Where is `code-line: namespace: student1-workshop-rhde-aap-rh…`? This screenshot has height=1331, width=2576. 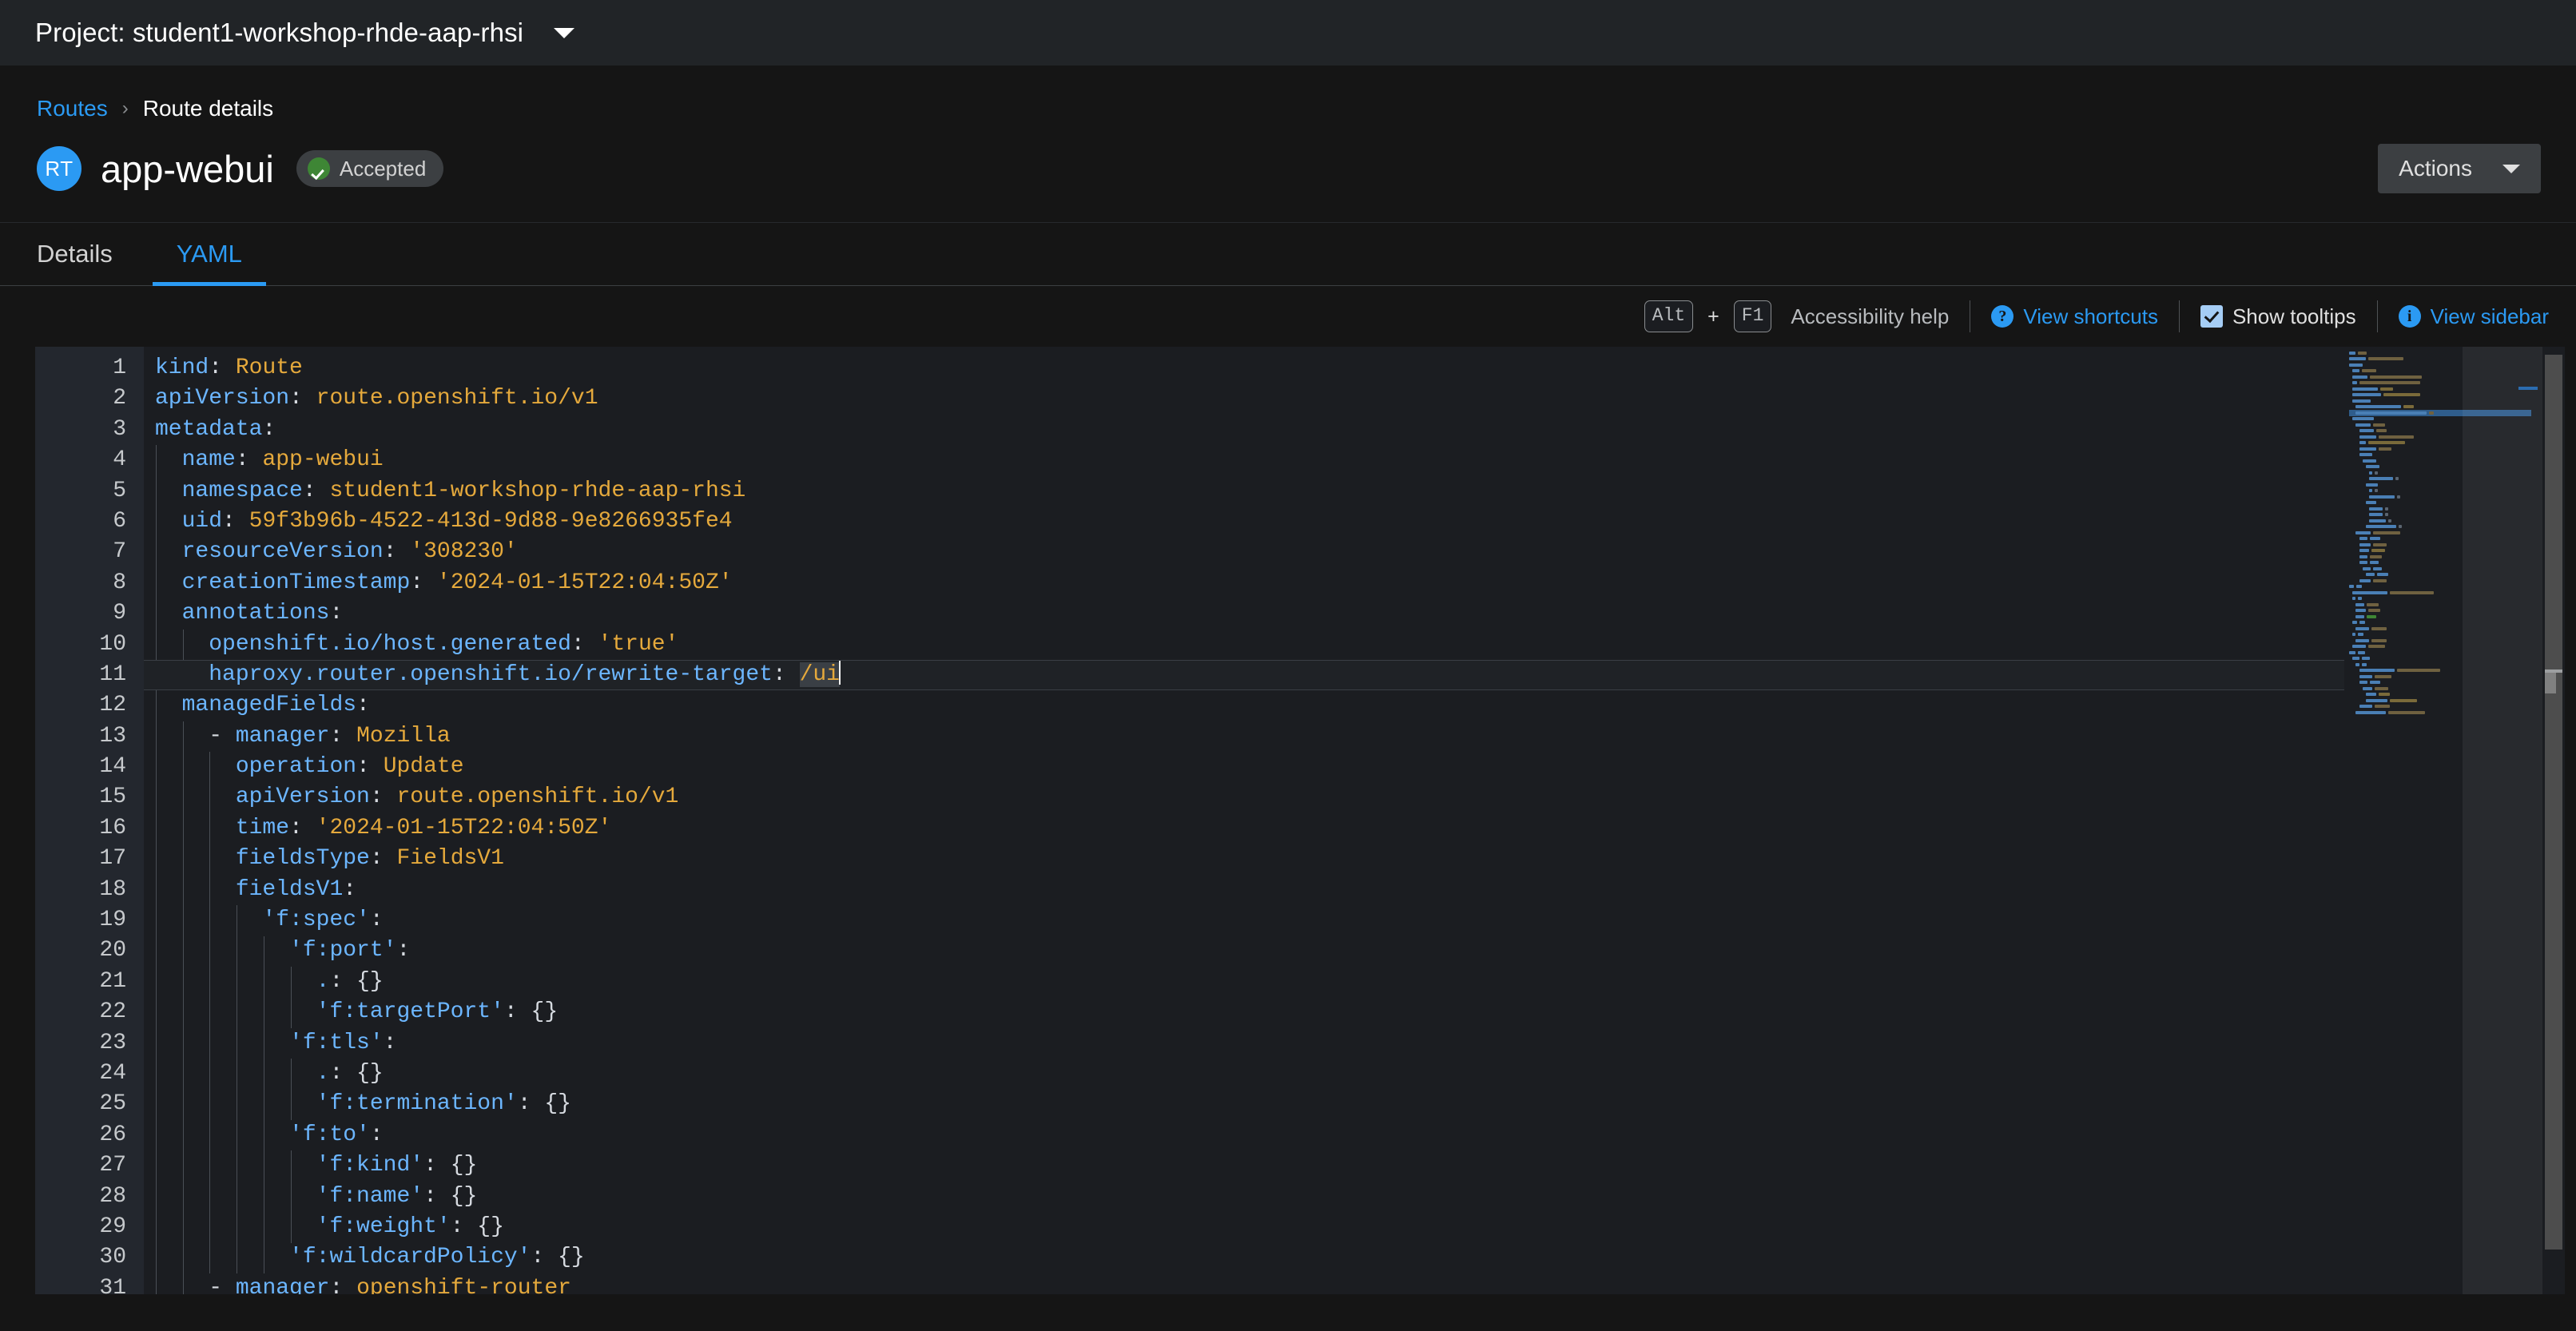
code-line: namespace: student1-workshop-rhde-aap-rh… is located at coordinates (1244, 491).